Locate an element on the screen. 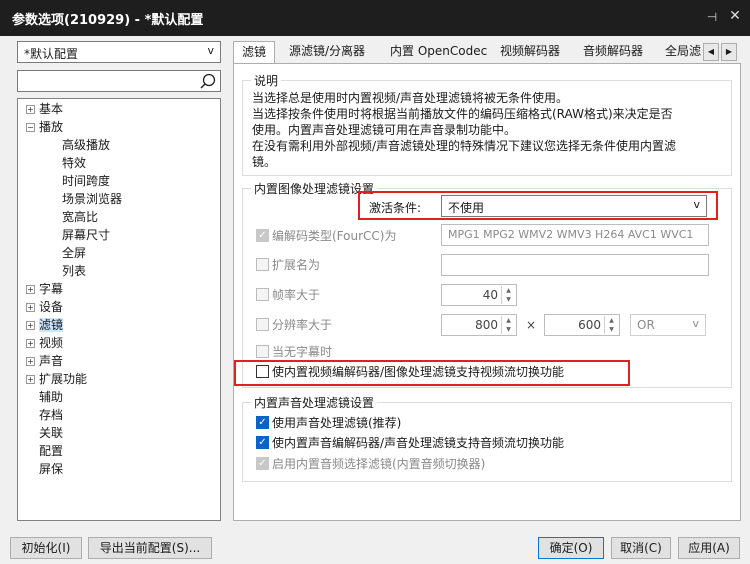  tree-item-label: 存档 is located at coordinates (51, 415).